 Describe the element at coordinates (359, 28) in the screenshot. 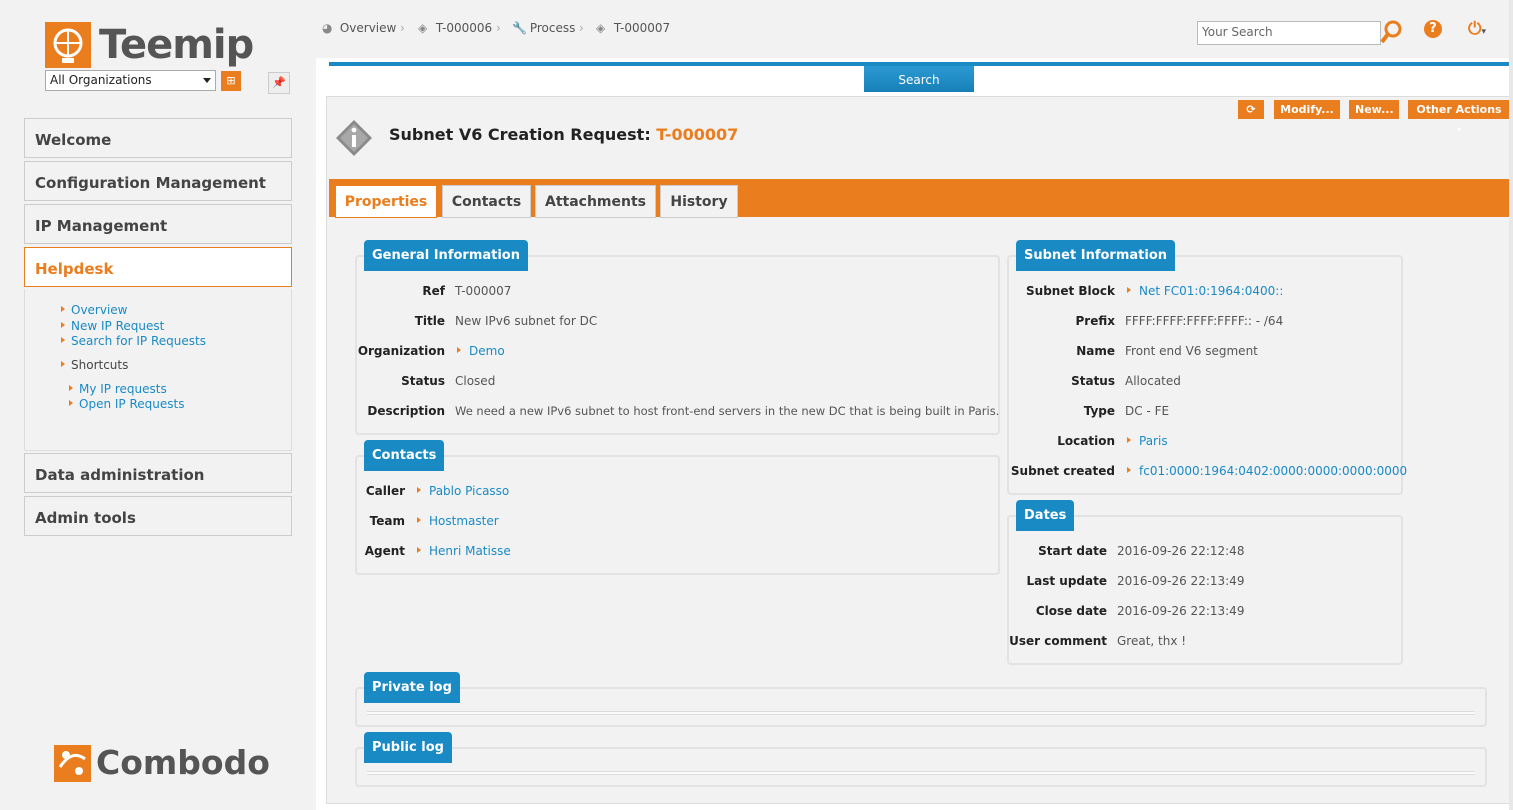

I see `breadcrumb-item: ◕ Overview` at that location.